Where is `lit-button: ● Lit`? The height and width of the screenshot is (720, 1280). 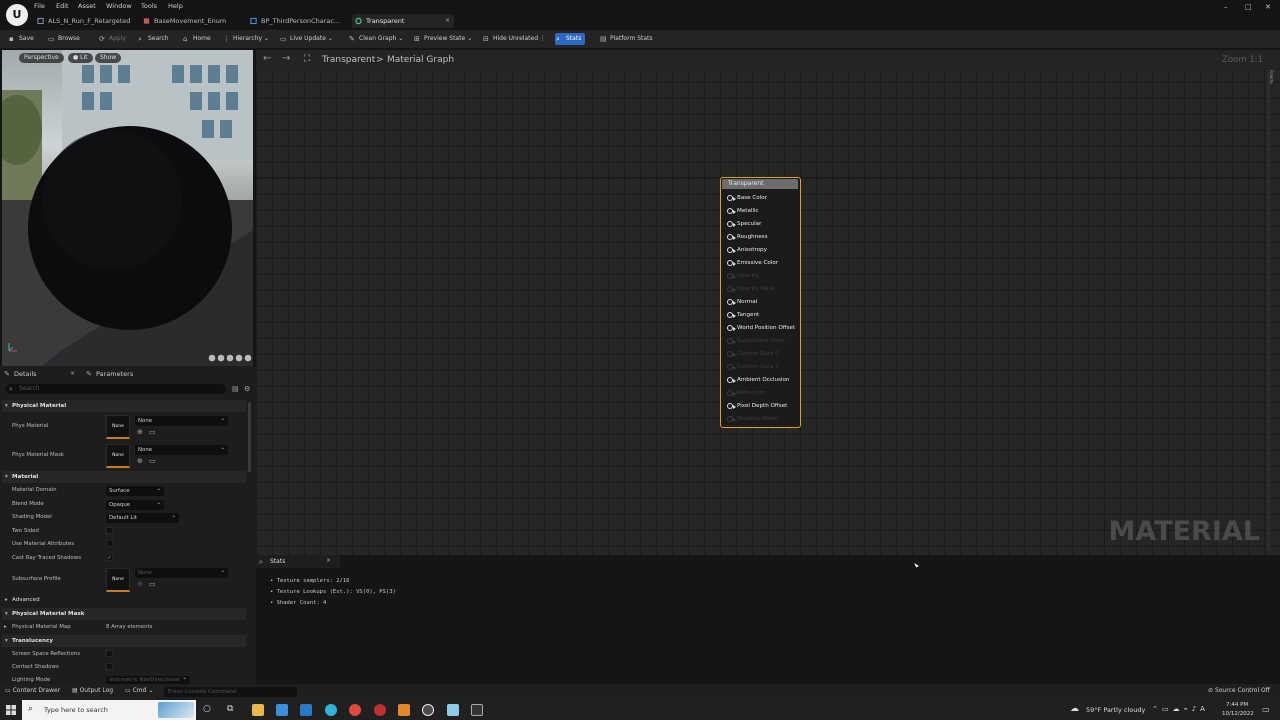 lit-button: ● Lit is located at coordinates (80, 58).